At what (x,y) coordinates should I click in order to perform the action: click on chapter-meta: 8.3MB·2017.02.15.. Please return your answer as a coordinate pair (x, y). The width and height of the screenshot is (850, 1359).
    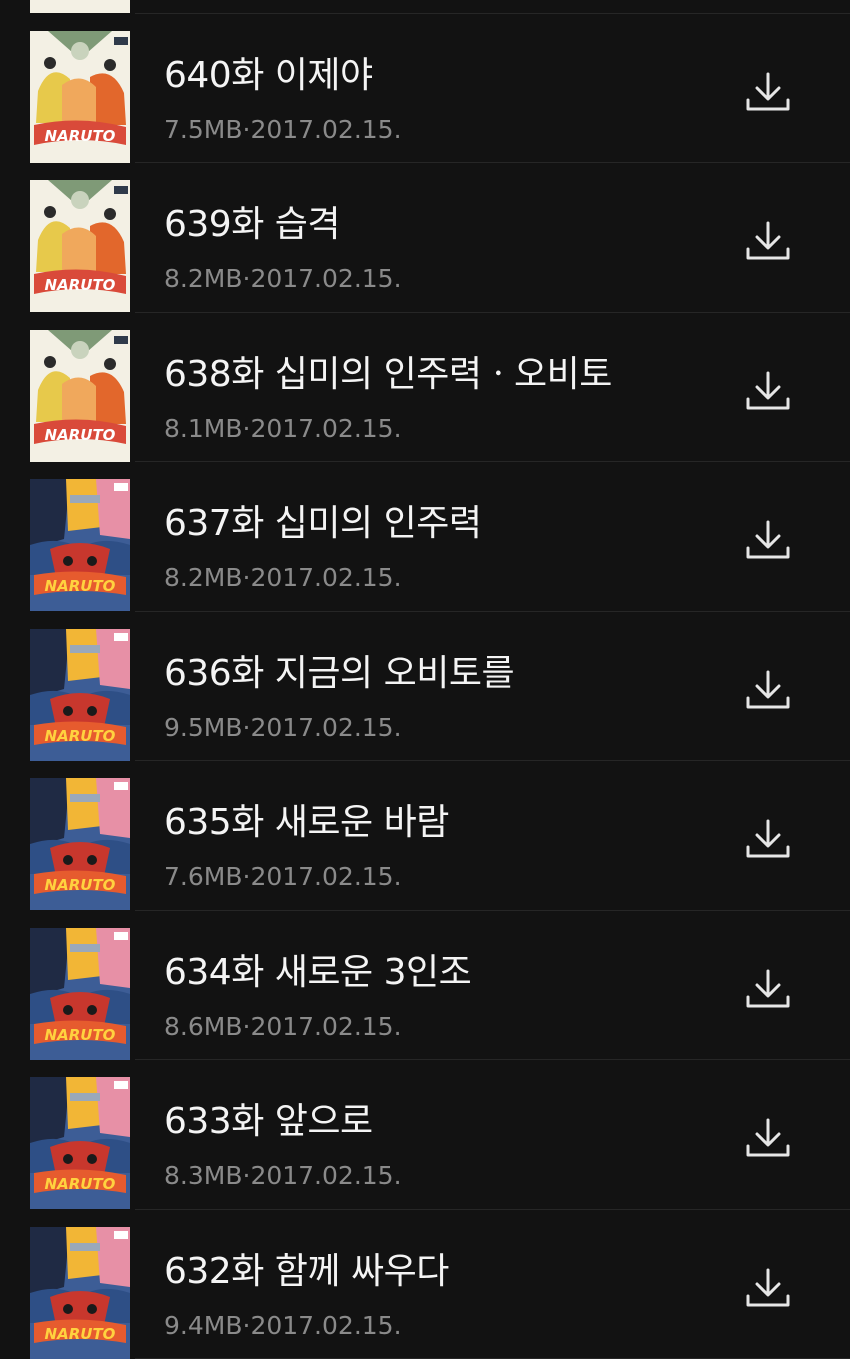
    Looking at the image, I should click on (283, 1176).